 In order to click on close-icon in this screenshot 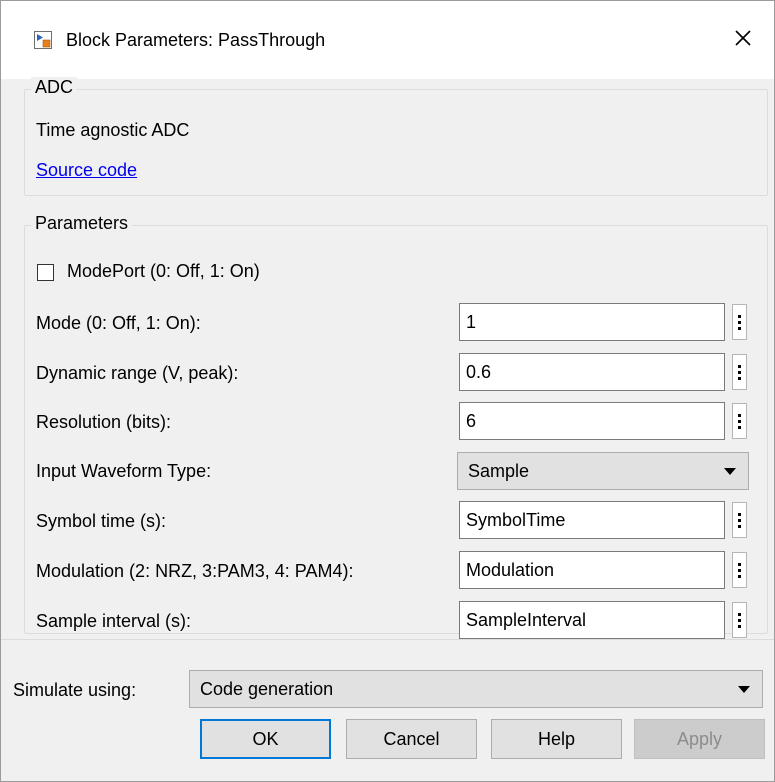, I will do `click(743, 40)`.